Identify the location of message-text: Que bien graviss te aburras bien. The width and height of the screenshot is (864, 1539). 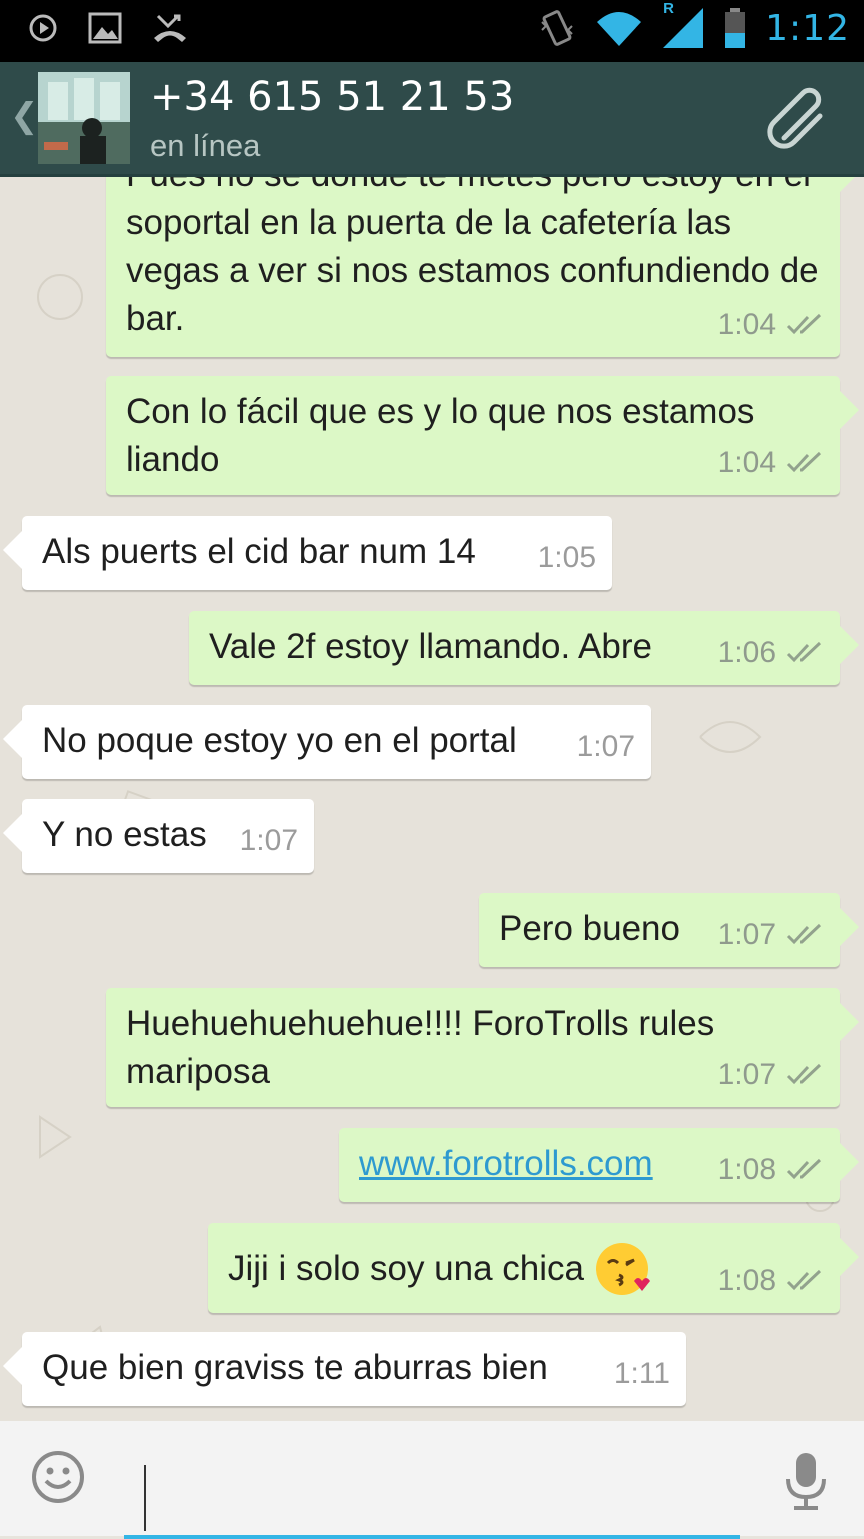
(295, 1367).